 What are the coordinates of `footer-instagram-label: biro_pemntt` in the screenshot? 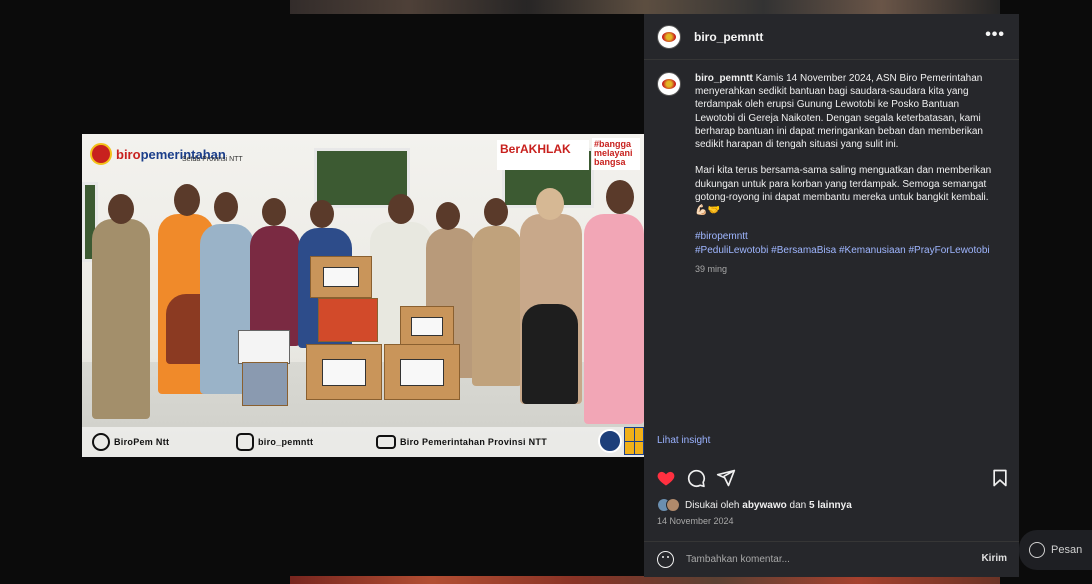 It's located at (286, 442).